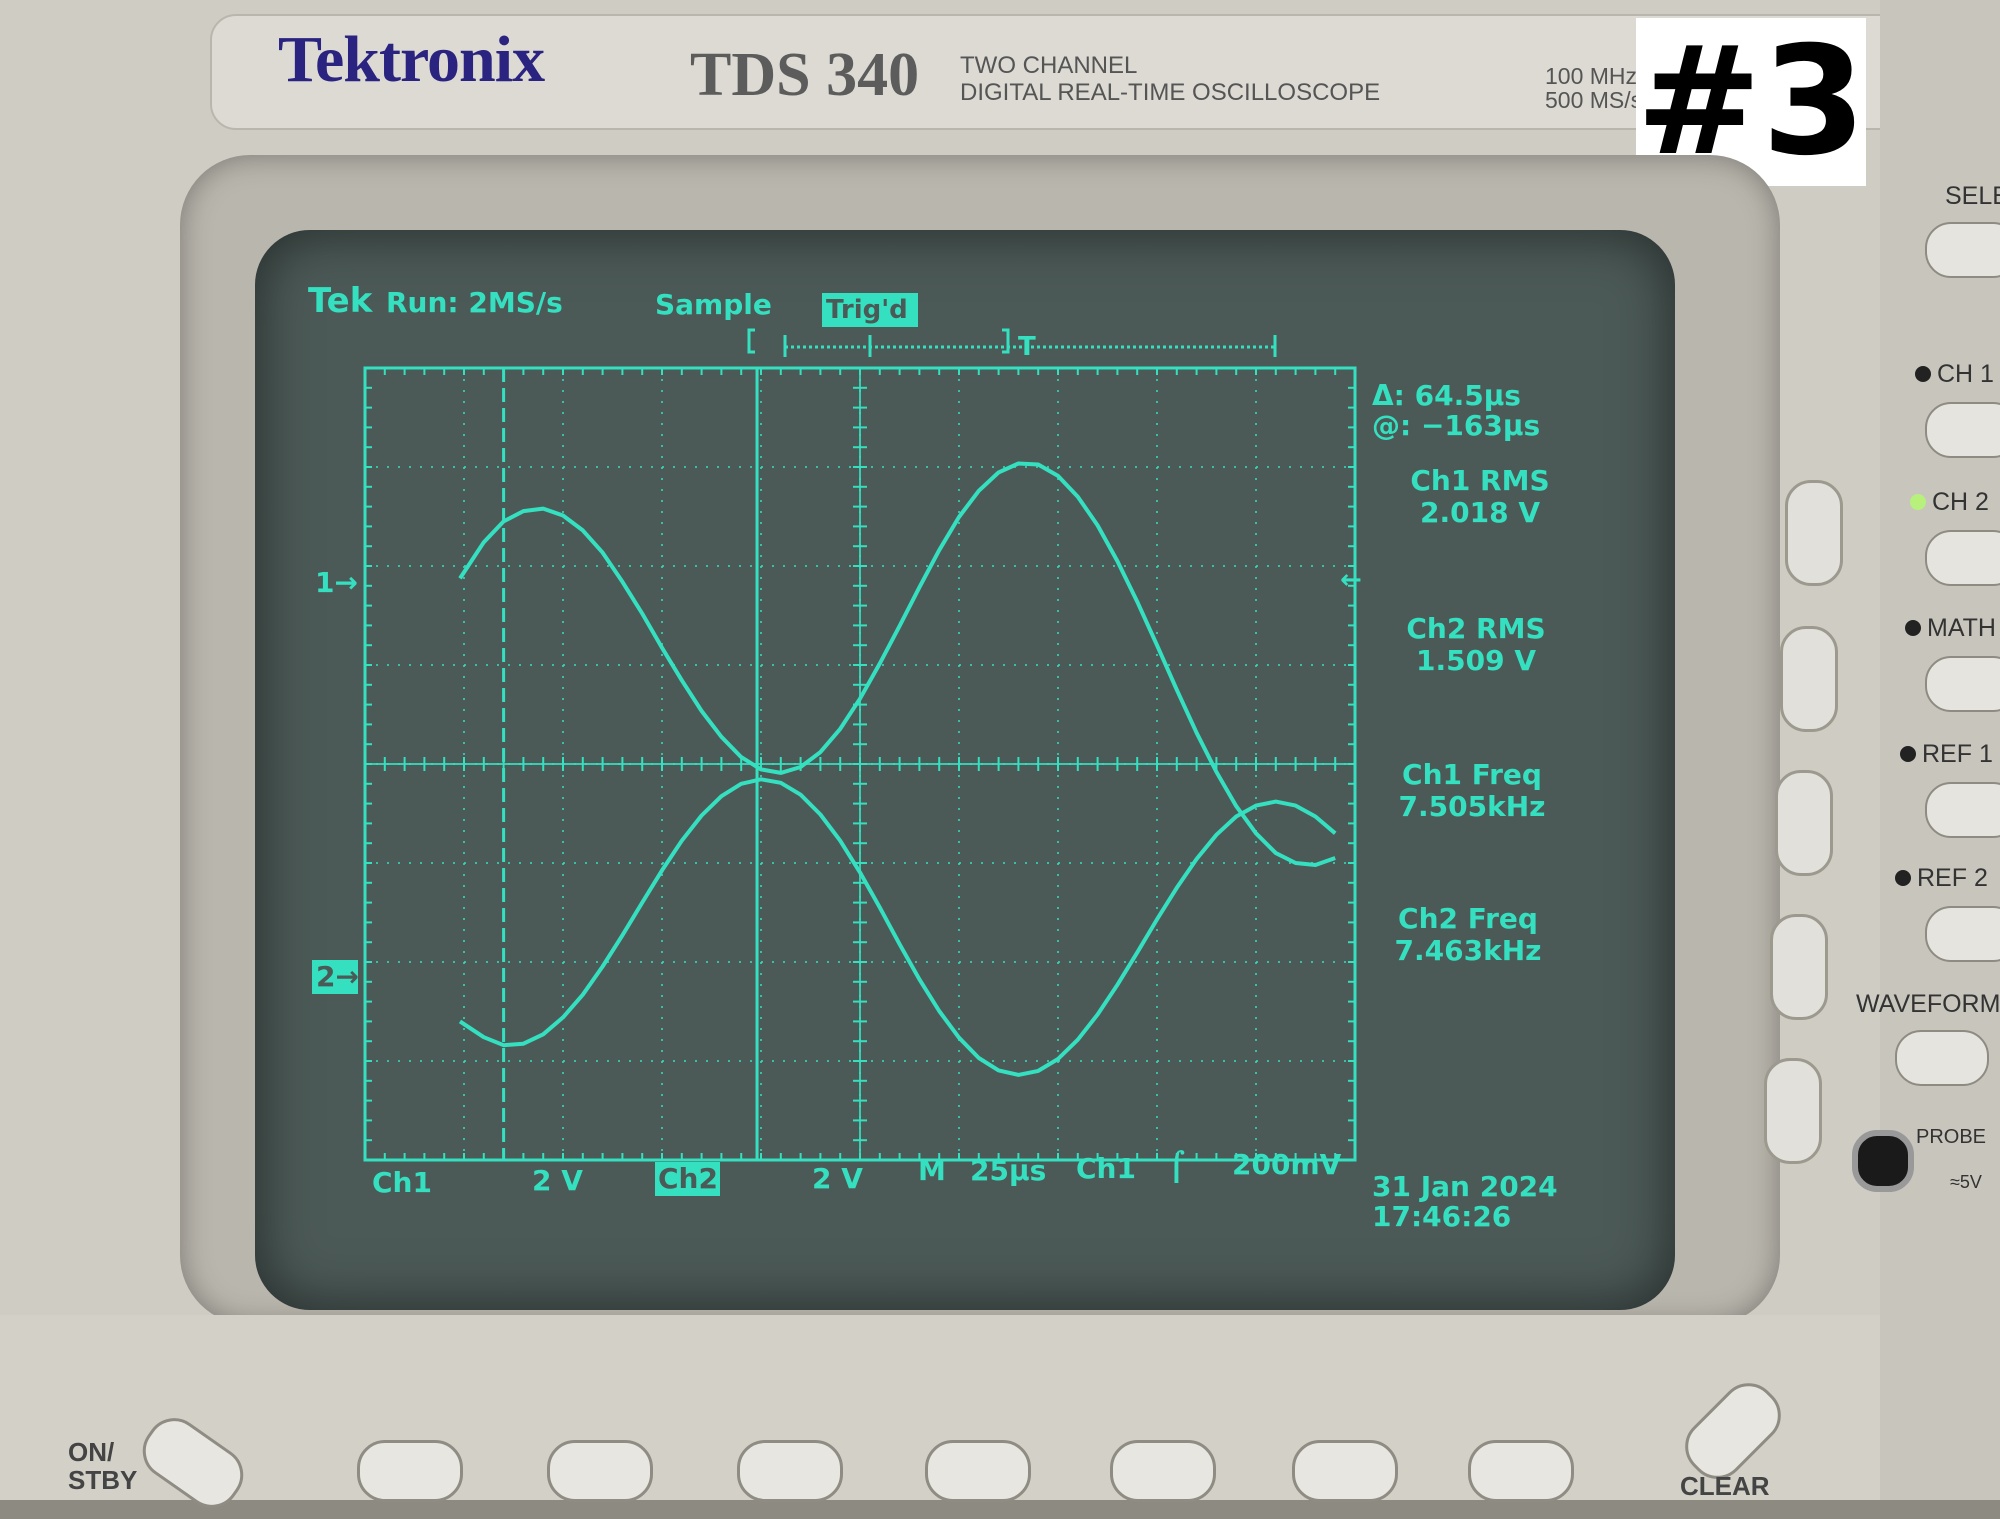 Image resolution: width=2000 pixels, height=1519 pixels. What do you see at coordinates (91, 1452) in the screenshot?
I see `power-label-line-1: ON/` at bounding box center [91, 1452].